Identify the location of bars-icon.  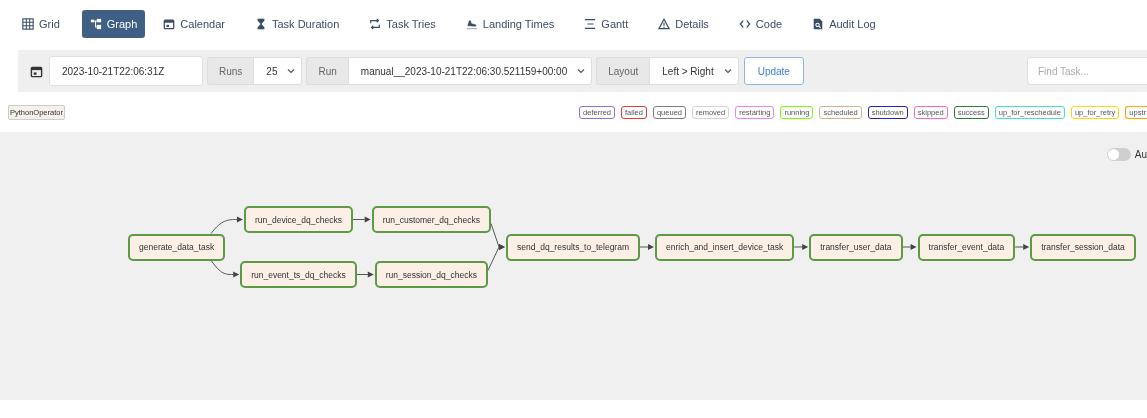
(590, 24).